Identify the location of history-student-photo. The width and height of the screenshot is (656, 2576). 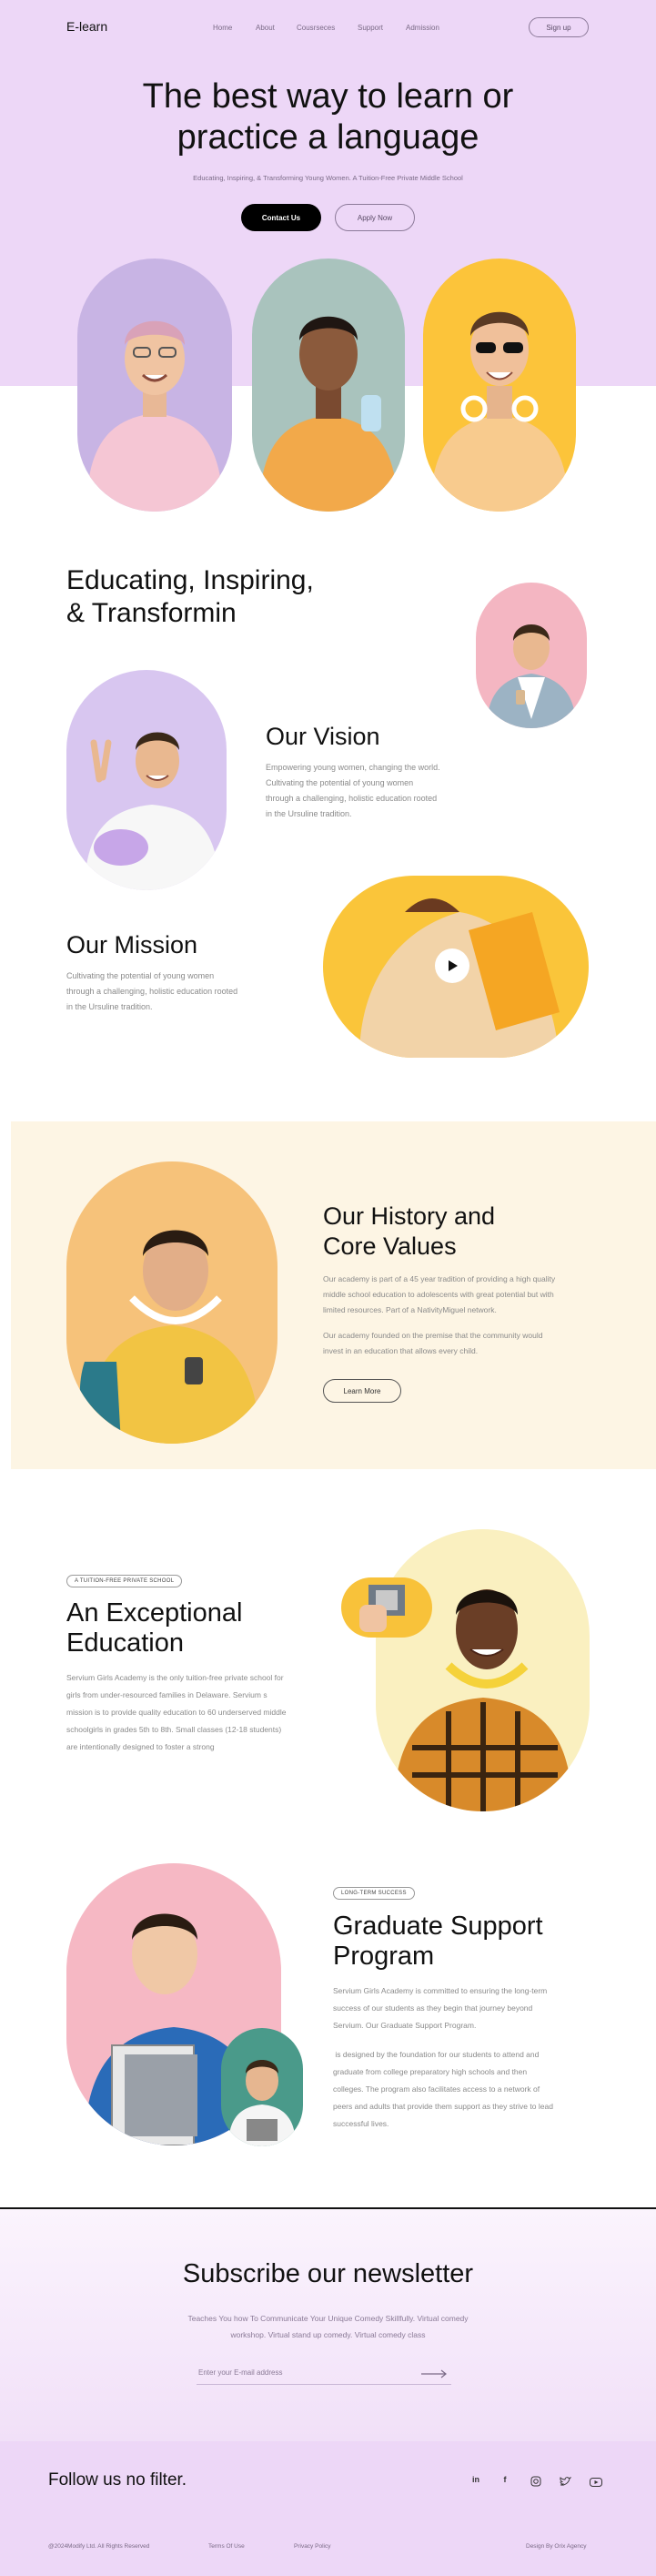
(172, 1302).